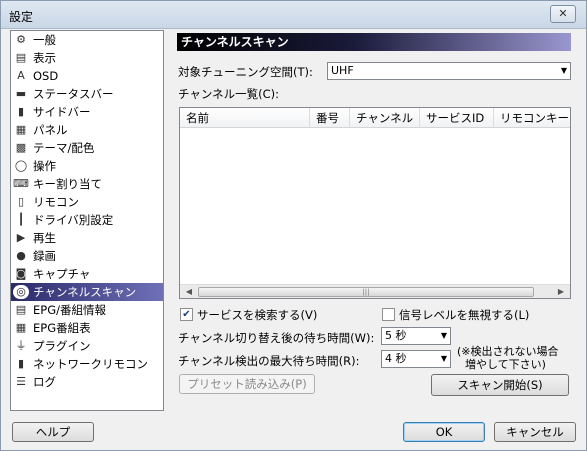  I want to click on sidebar-item: ◙ キャプチャ, so click(87, 274).